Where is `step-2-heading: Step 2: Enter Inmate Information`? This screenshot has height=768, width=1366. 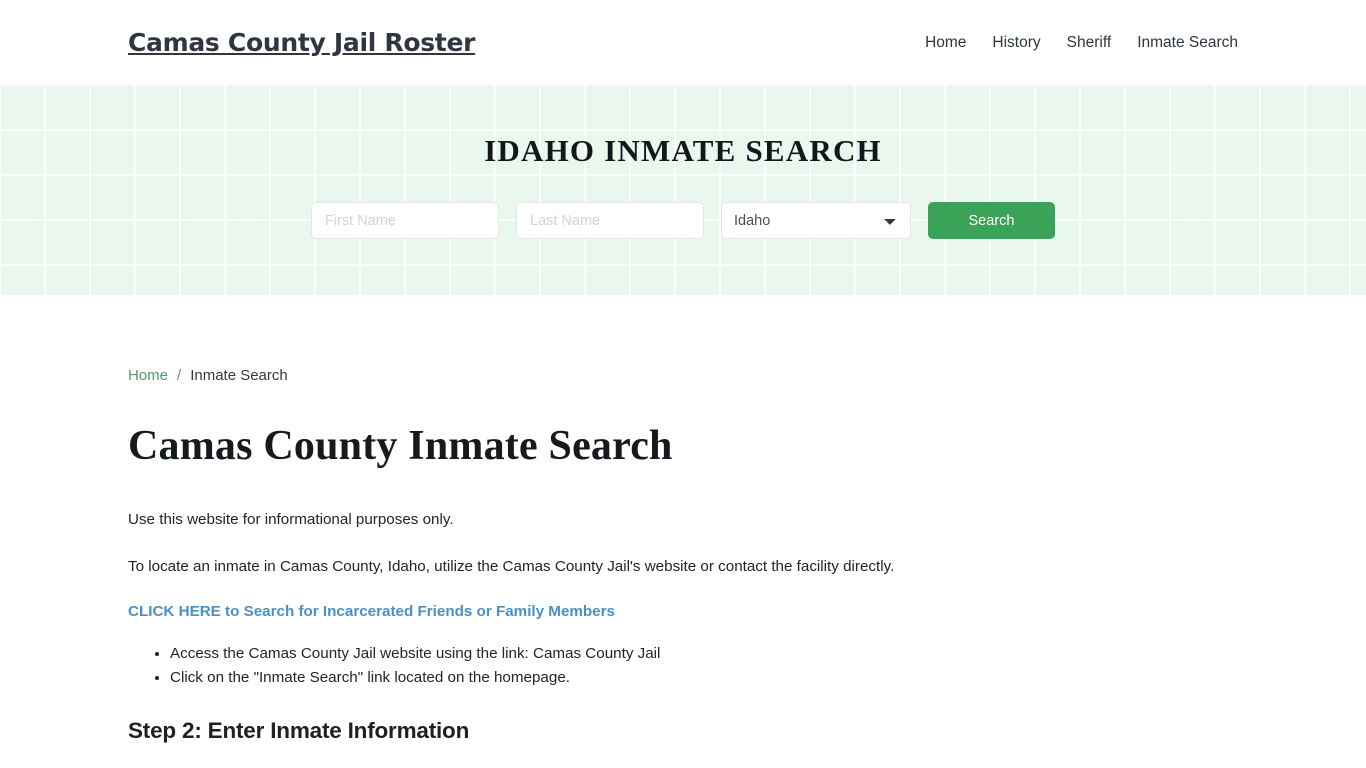
step-2-heading: Step 2: Enter Inmate Information is located at coordinates (299, 731).